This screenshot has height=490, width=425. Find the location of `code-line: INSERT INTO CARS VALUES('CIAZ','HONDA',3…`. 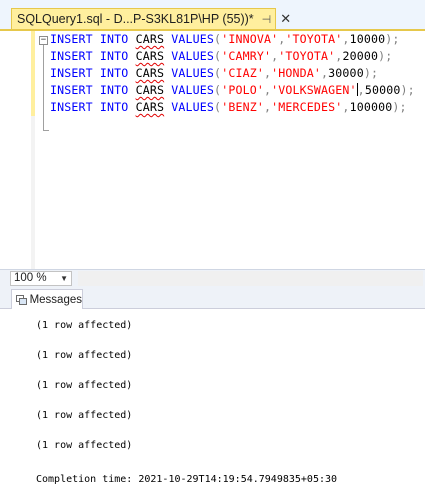

code-line: INSERT INTO CARS VALUES('CIAZ','HONDA',3… is located at coordinates (232, 73).